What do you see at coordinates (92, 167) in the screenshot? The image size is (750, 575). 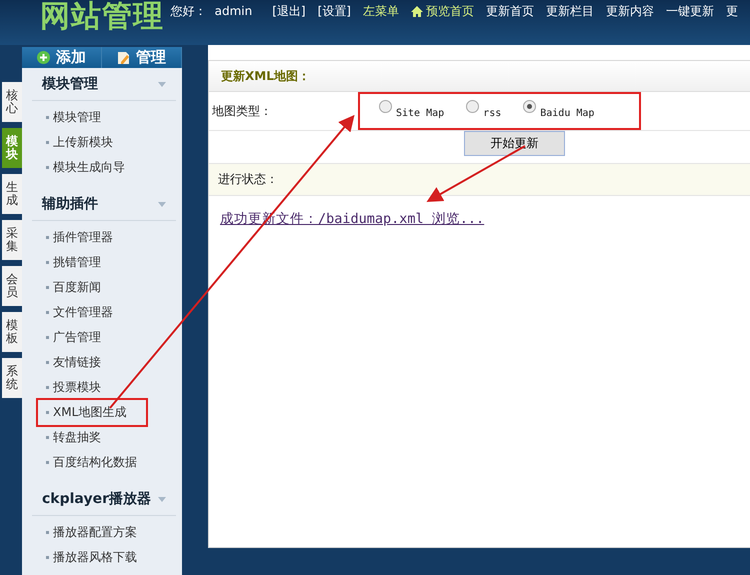 I see `menu-item: 模块生成向导` at bounding box center [92, 167].